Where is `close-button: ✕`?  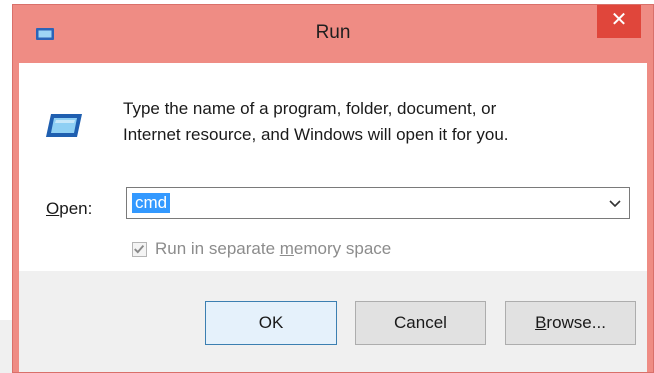
close-button: ✕ is located at coordinates (619, 21).